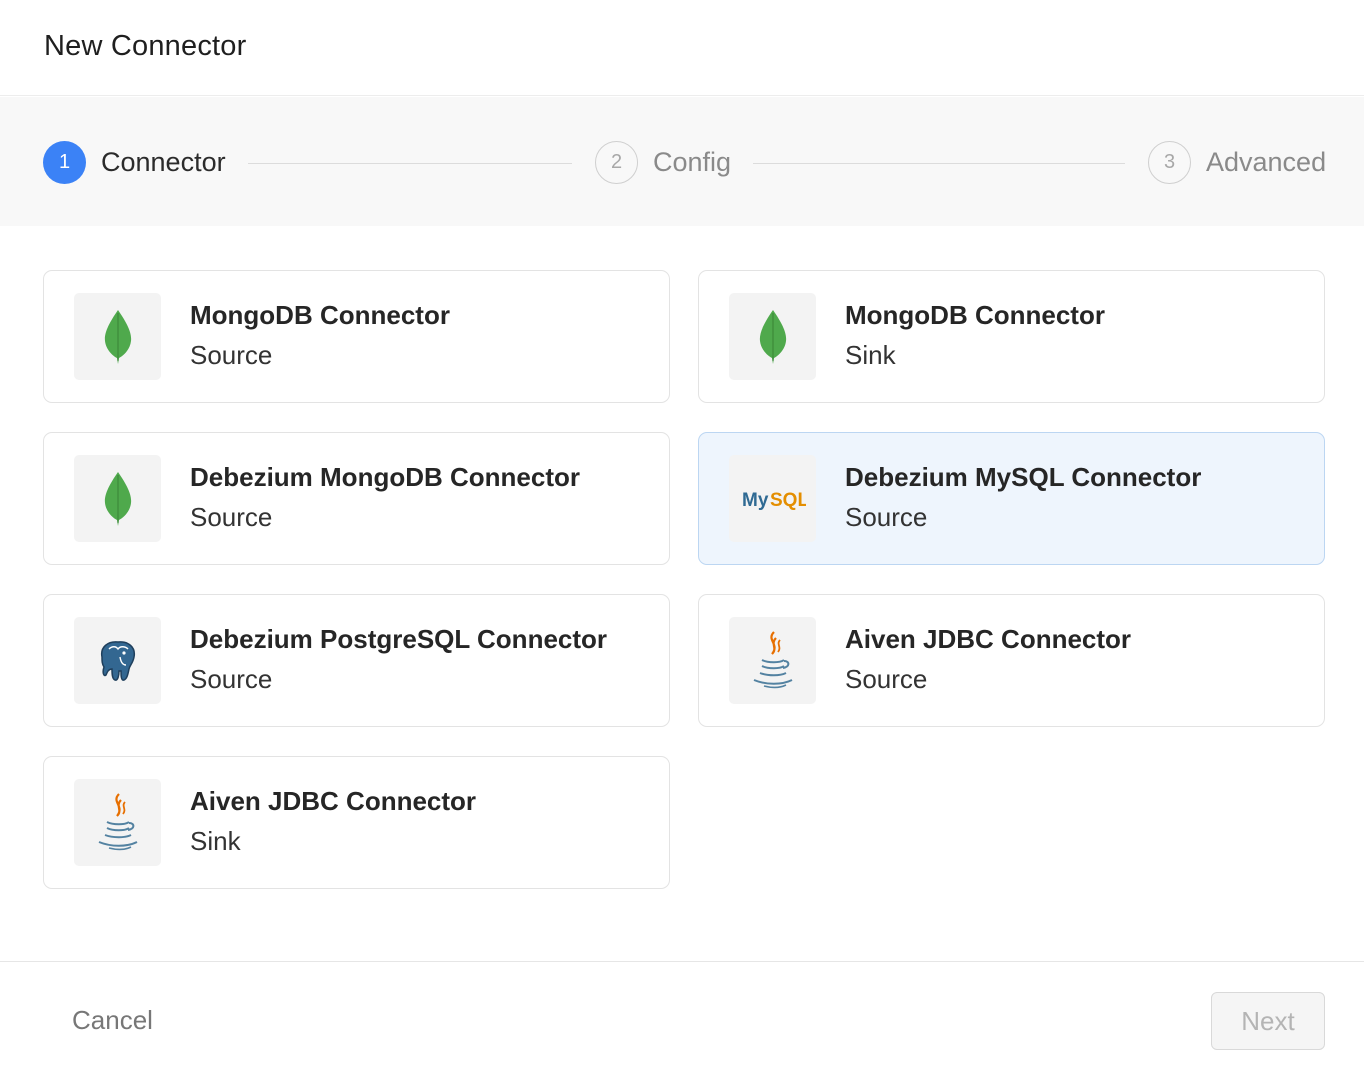  What do you see at coordinates (356, 822) in the screenshot?
I see `connector-card-aiven-jdbc-sink: Aiven JDBC Connector Sink` at bounding box center [356, 822].